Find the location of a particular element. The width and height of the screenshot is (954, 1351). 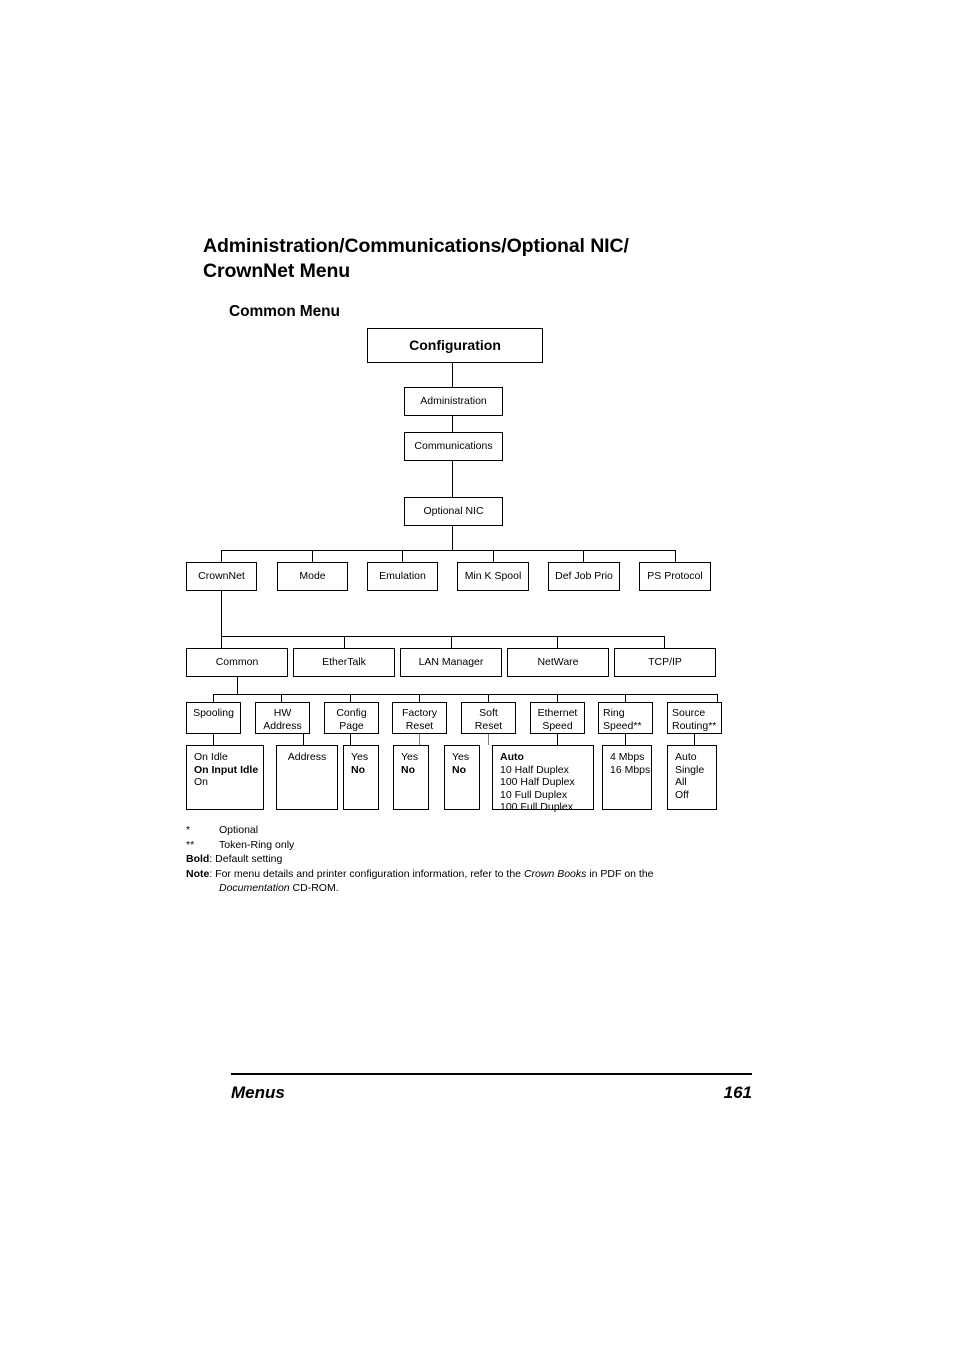

connector-drop-ps-protocol is located at coordinates (676, 556).